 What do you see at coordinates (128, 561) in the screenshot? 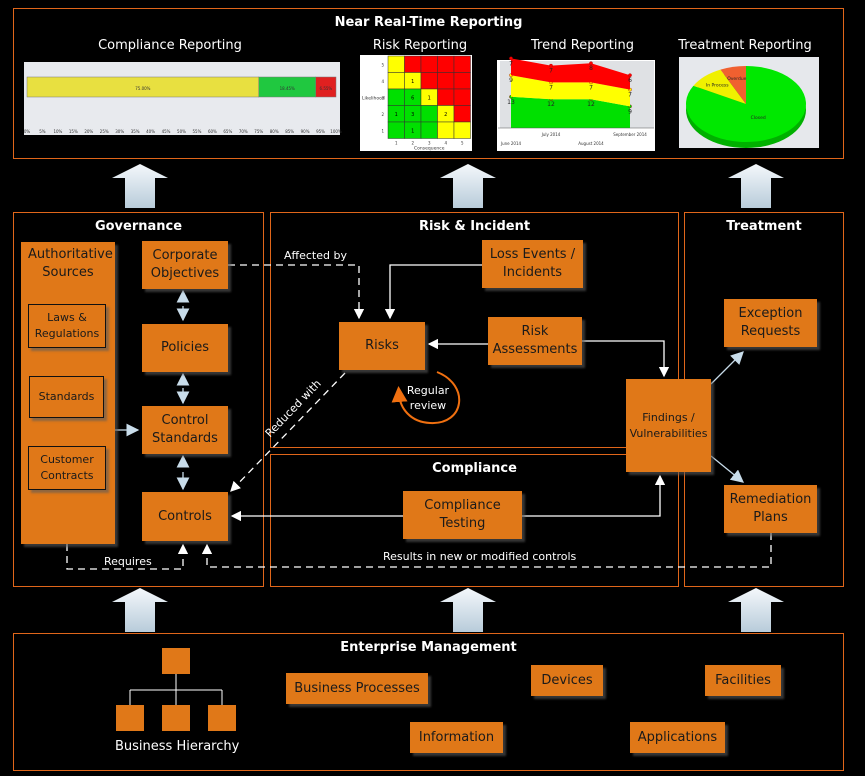
I see `requires-label: Requires` at bounding box center [128, 561].